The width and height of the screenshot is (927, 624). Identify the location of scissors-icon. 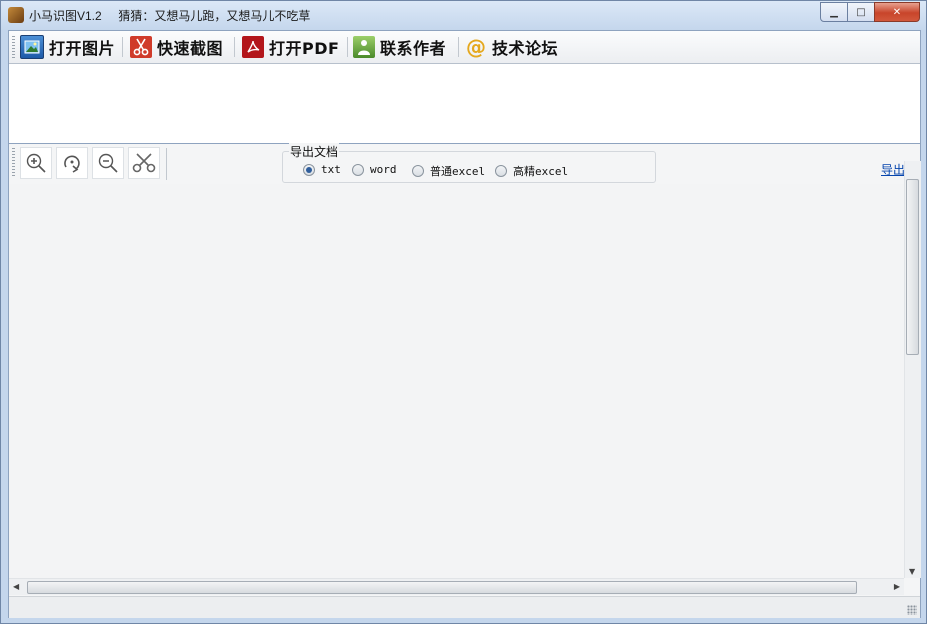
(141, 47).